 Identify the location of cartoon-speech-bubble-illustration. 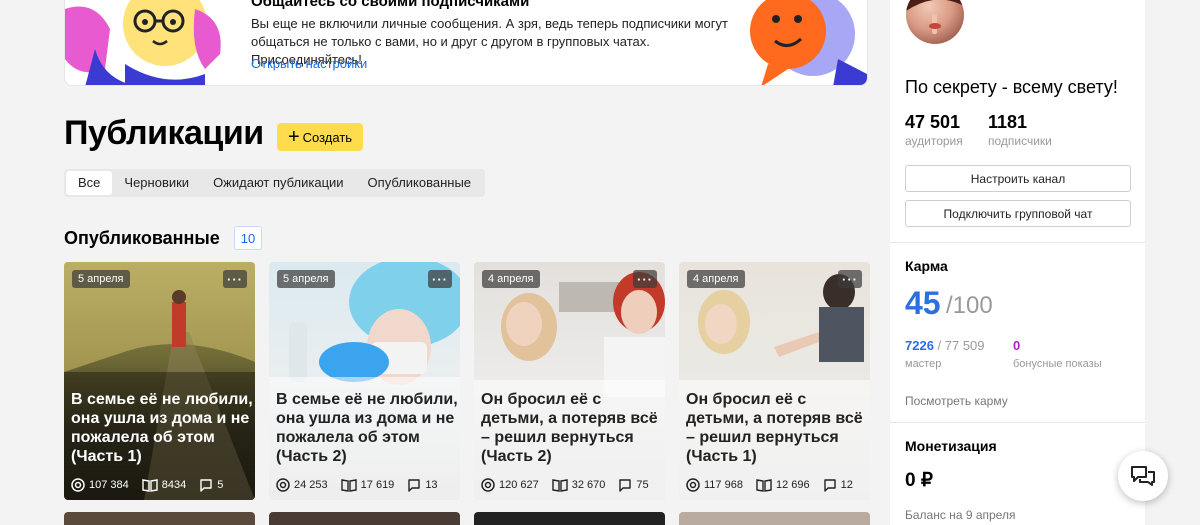
(808, 42).